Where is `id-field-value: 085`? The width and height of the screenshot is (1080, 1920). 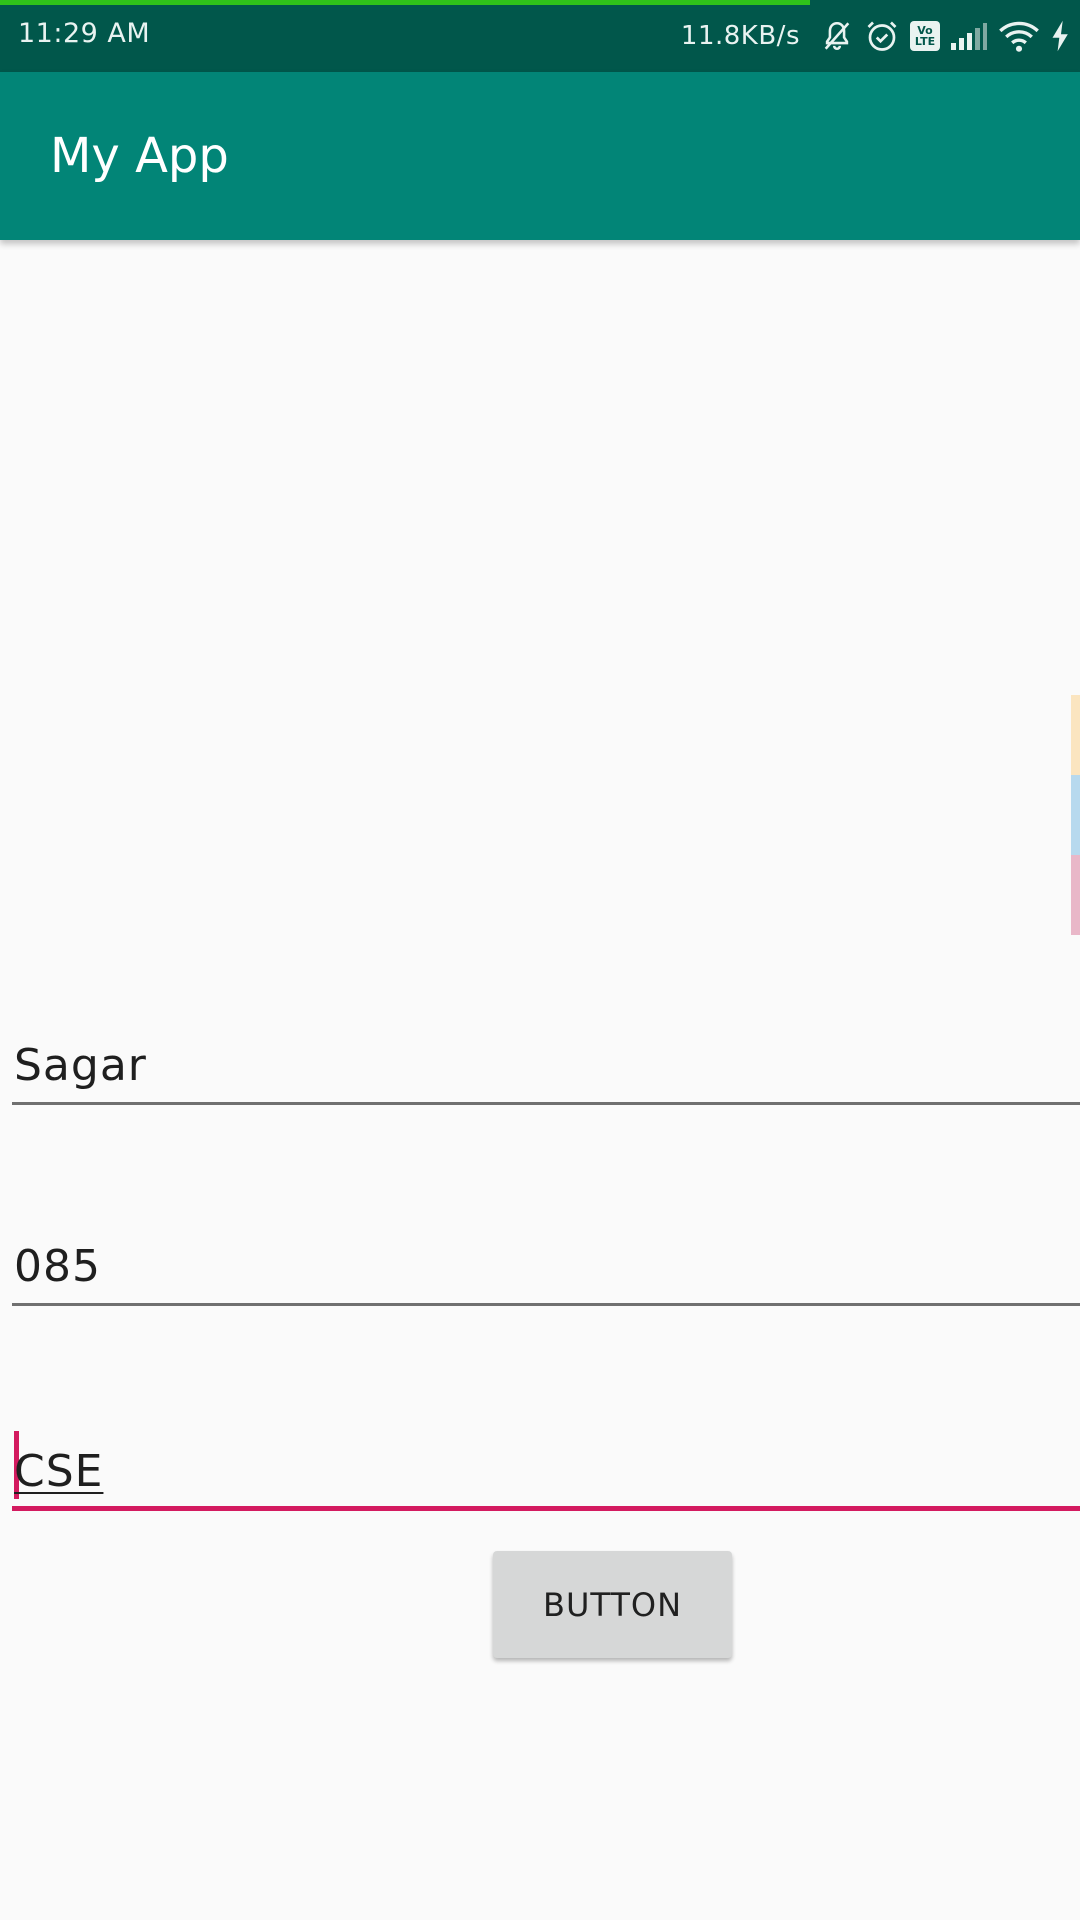
id-field-value: 085 is located at coordinates (57, 1266).